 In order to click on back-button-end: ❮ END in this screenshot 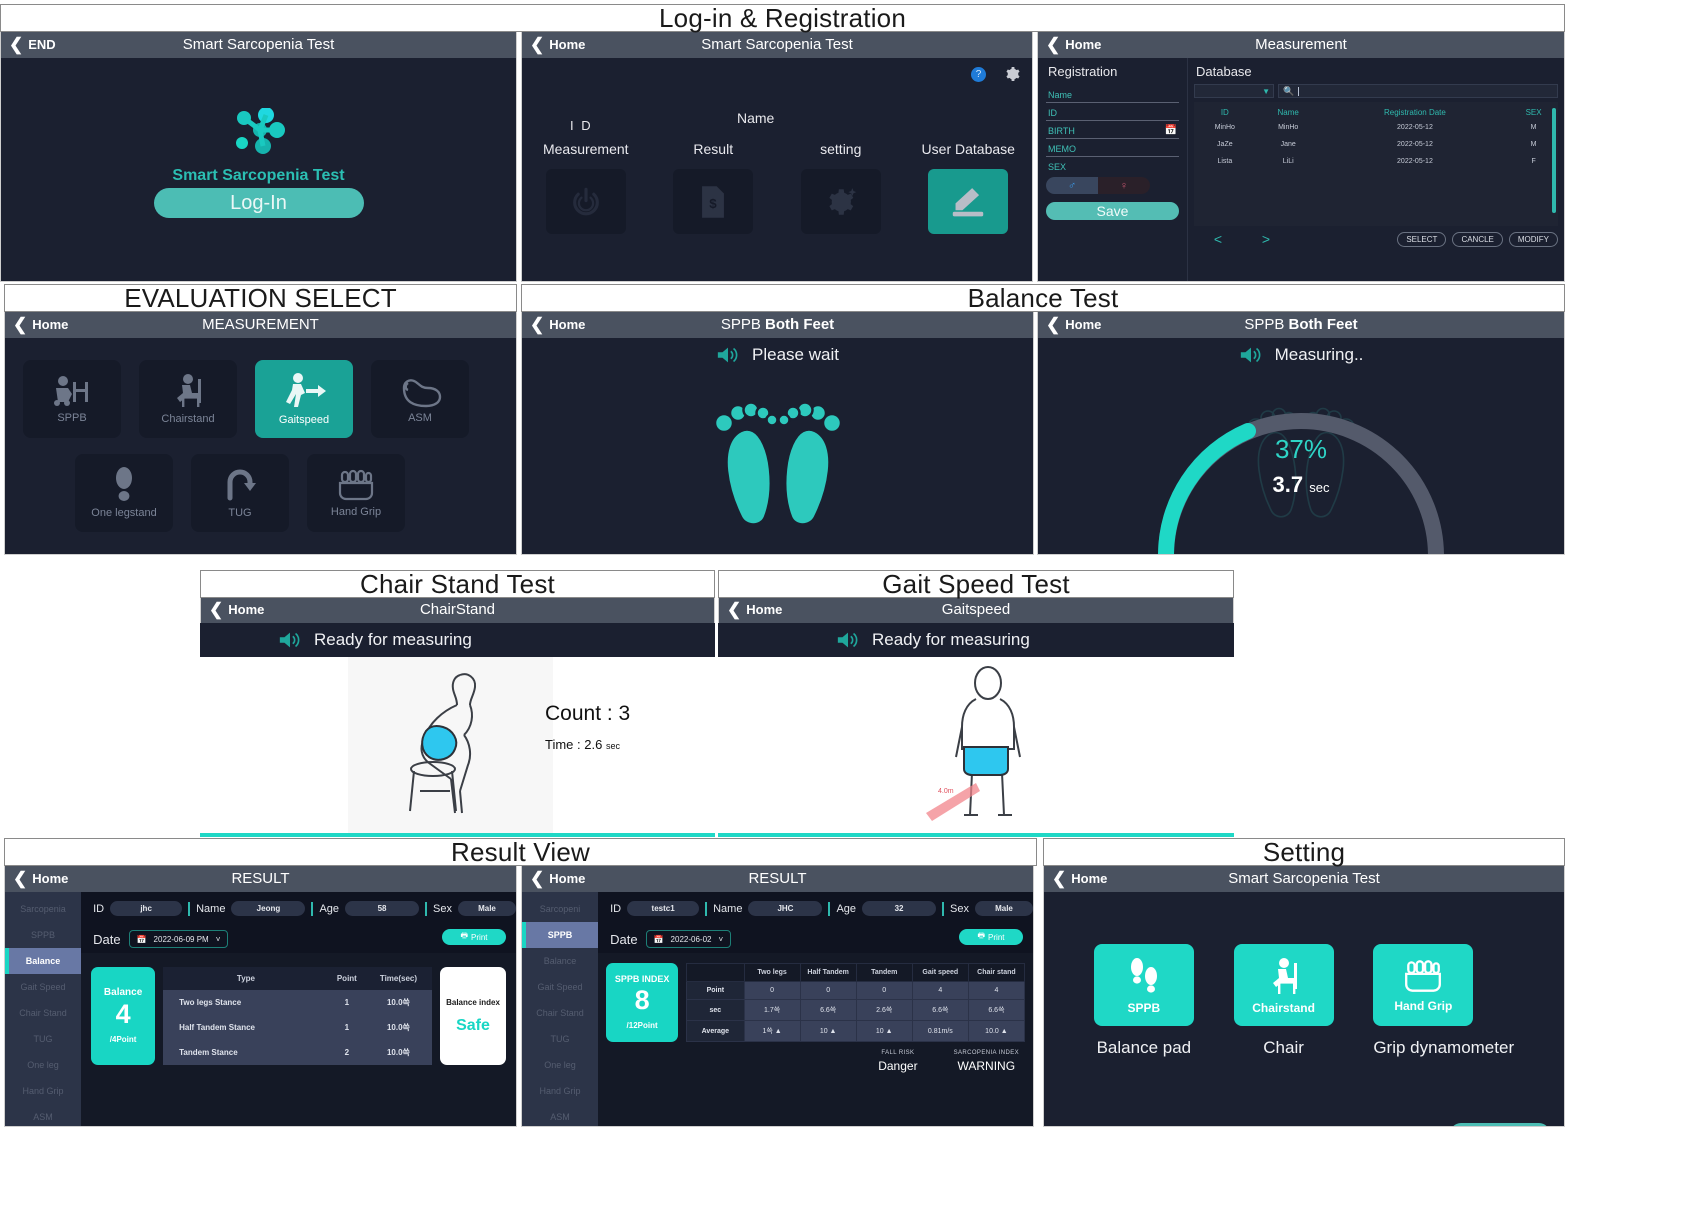, I will do `click(28, 44)`.